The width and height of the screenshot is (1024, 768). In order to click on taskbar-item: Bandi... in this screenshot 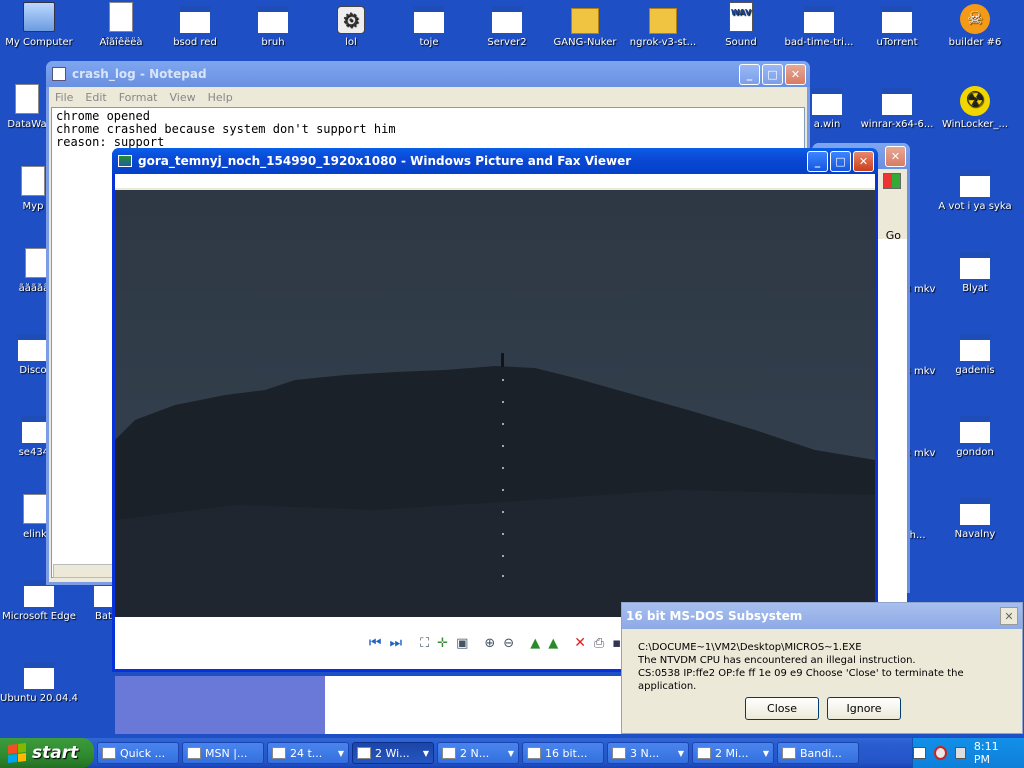, I will do `click(818, 753)`.